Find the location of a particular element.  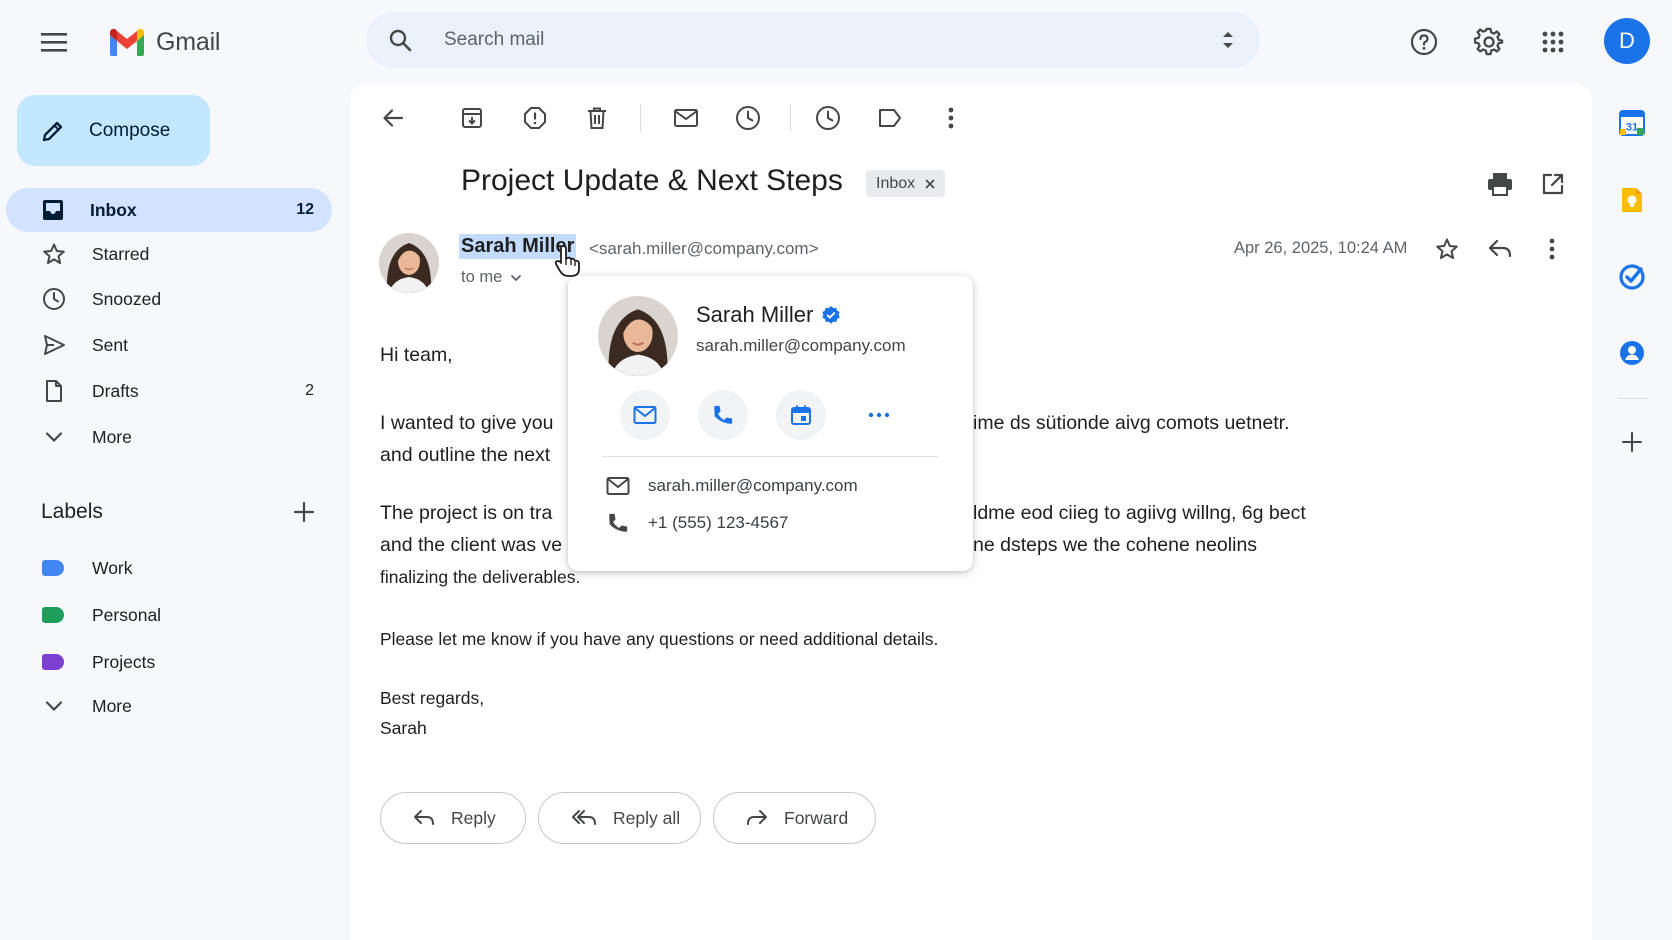

remove-label-icon is located at coordinates (930, 183).